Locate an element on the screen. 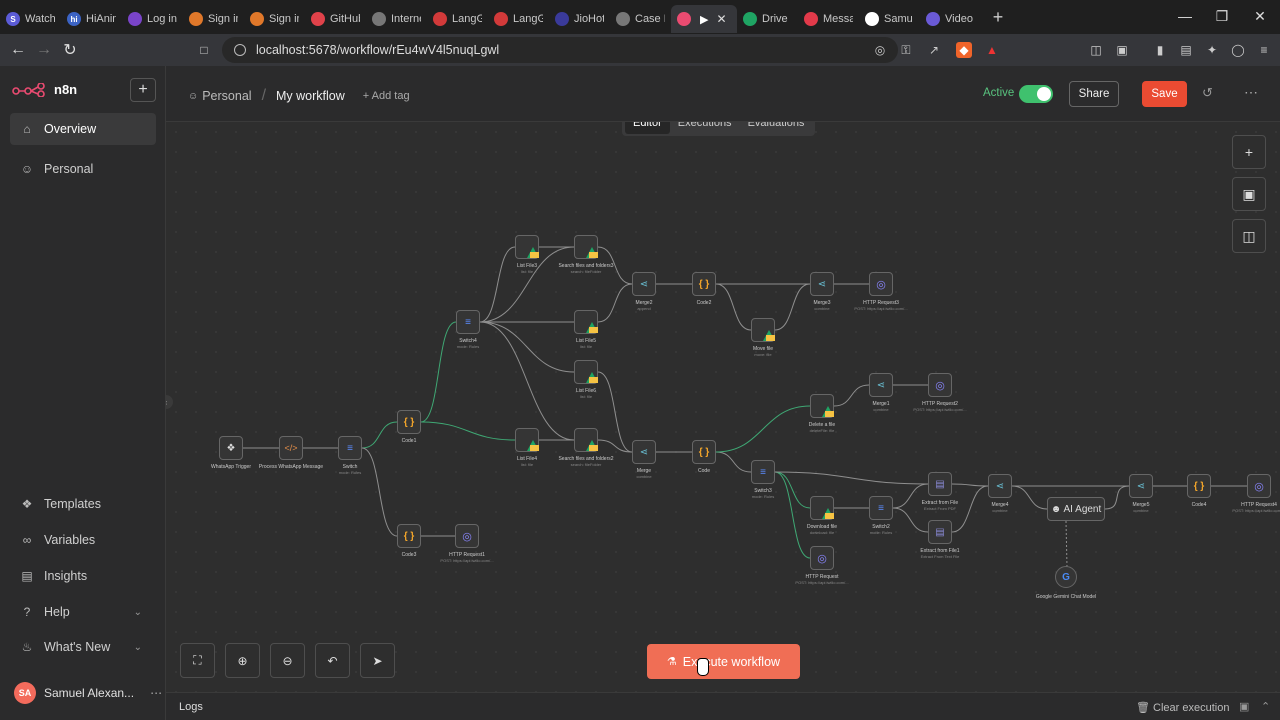 This screenshot has width=1280, height=720. sidebar-item-overview: ⌂ Overview is located at coordinates (83, 129).